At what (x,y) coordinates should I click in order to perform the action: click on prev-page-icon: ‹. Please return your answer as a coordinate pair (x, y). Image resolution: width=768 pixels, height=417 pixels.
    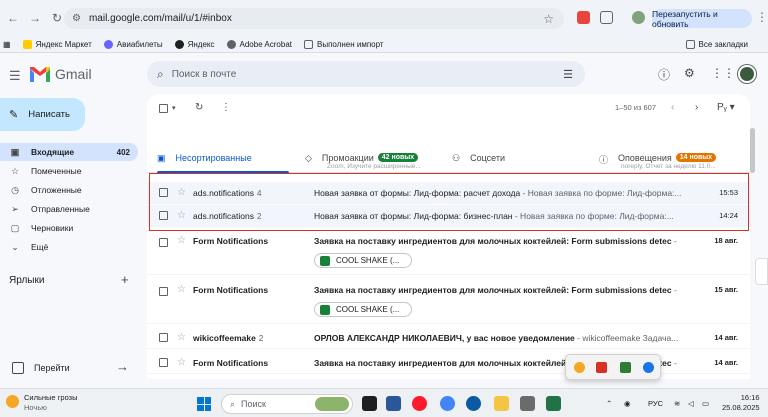
    Looking at the image, I should click on (672, 107).